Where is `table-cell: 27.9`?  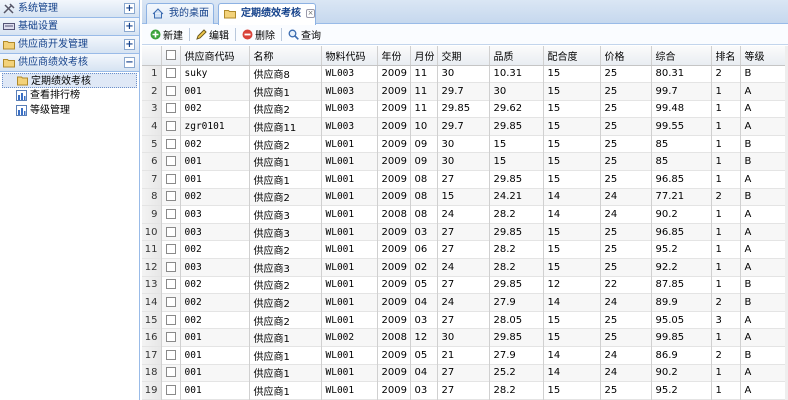 table-cell: 27.9 is located at coordinates (516, 302).